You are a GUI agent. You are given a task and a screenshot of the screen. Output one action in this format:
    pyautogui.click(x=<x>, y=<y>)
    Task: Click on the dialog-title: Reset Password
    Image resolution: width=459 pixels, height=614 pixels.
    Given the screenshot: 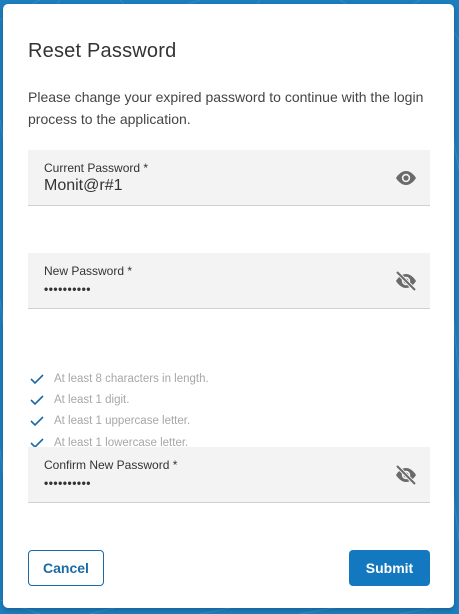 What is the action you would take?
    pyautogui.click(x=102, y=51)
    